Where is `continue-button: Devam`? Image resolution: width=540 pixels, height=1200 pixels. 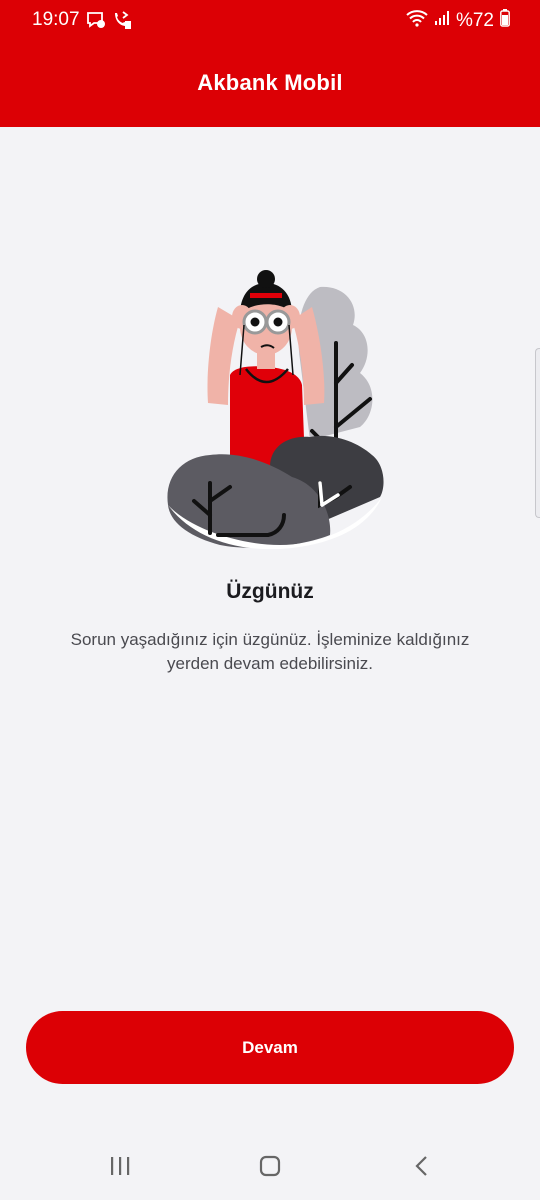
continue-button: Devam is located at coordinates (270, 1047).